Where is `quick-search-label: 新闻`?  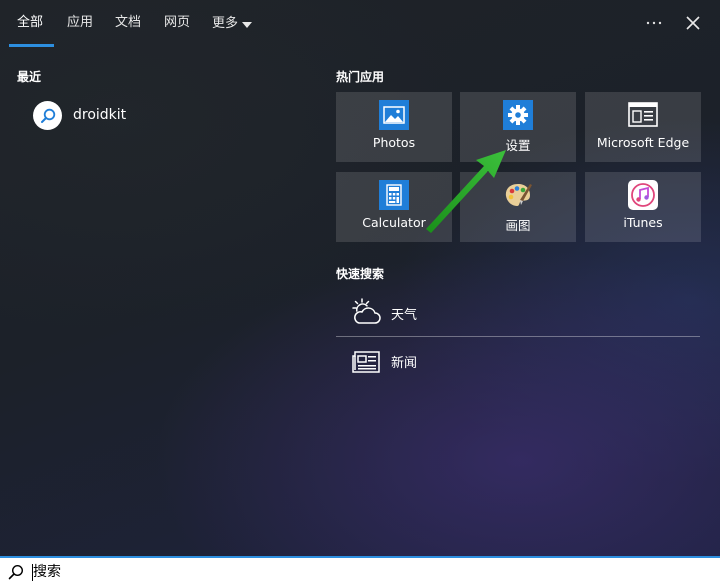 quick-search-label: 新闻 is located at coordinates (404, 363).